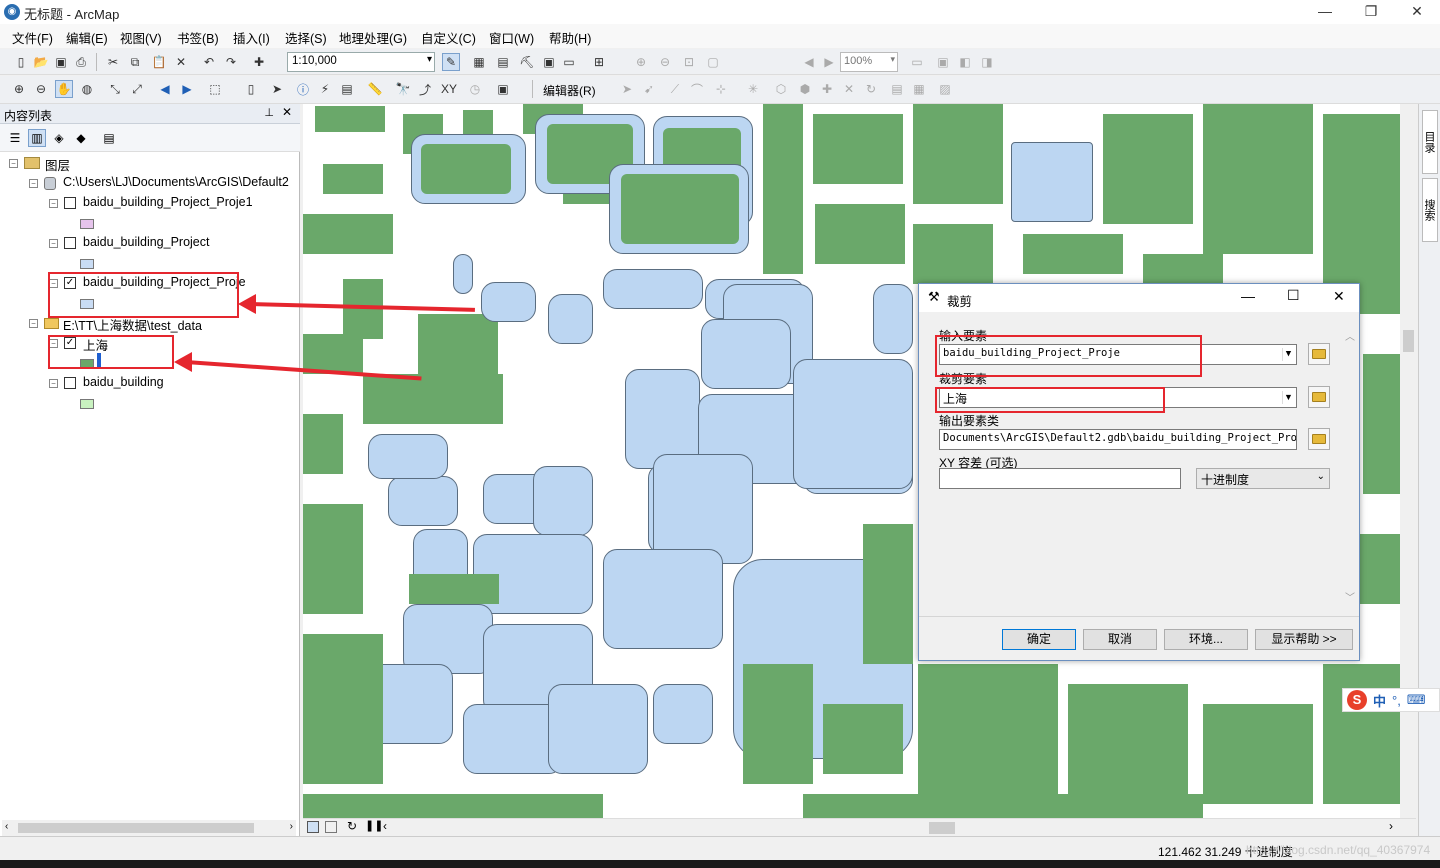 This screenshot has height=868, width=1440. What do you see at coordinates (215, 89) in the screenshot?
I see `select-features-icon: ⬚` at bounding box center [215, 89].